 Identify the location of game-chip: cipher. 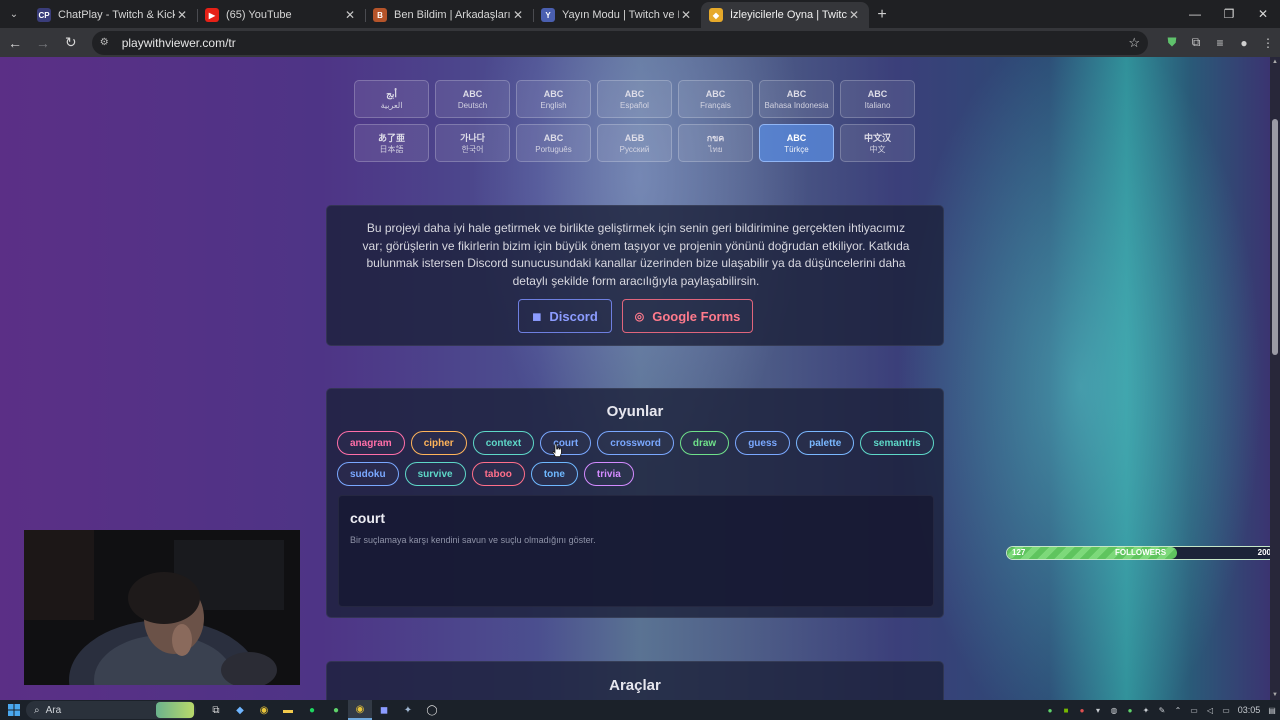
(438, 443).